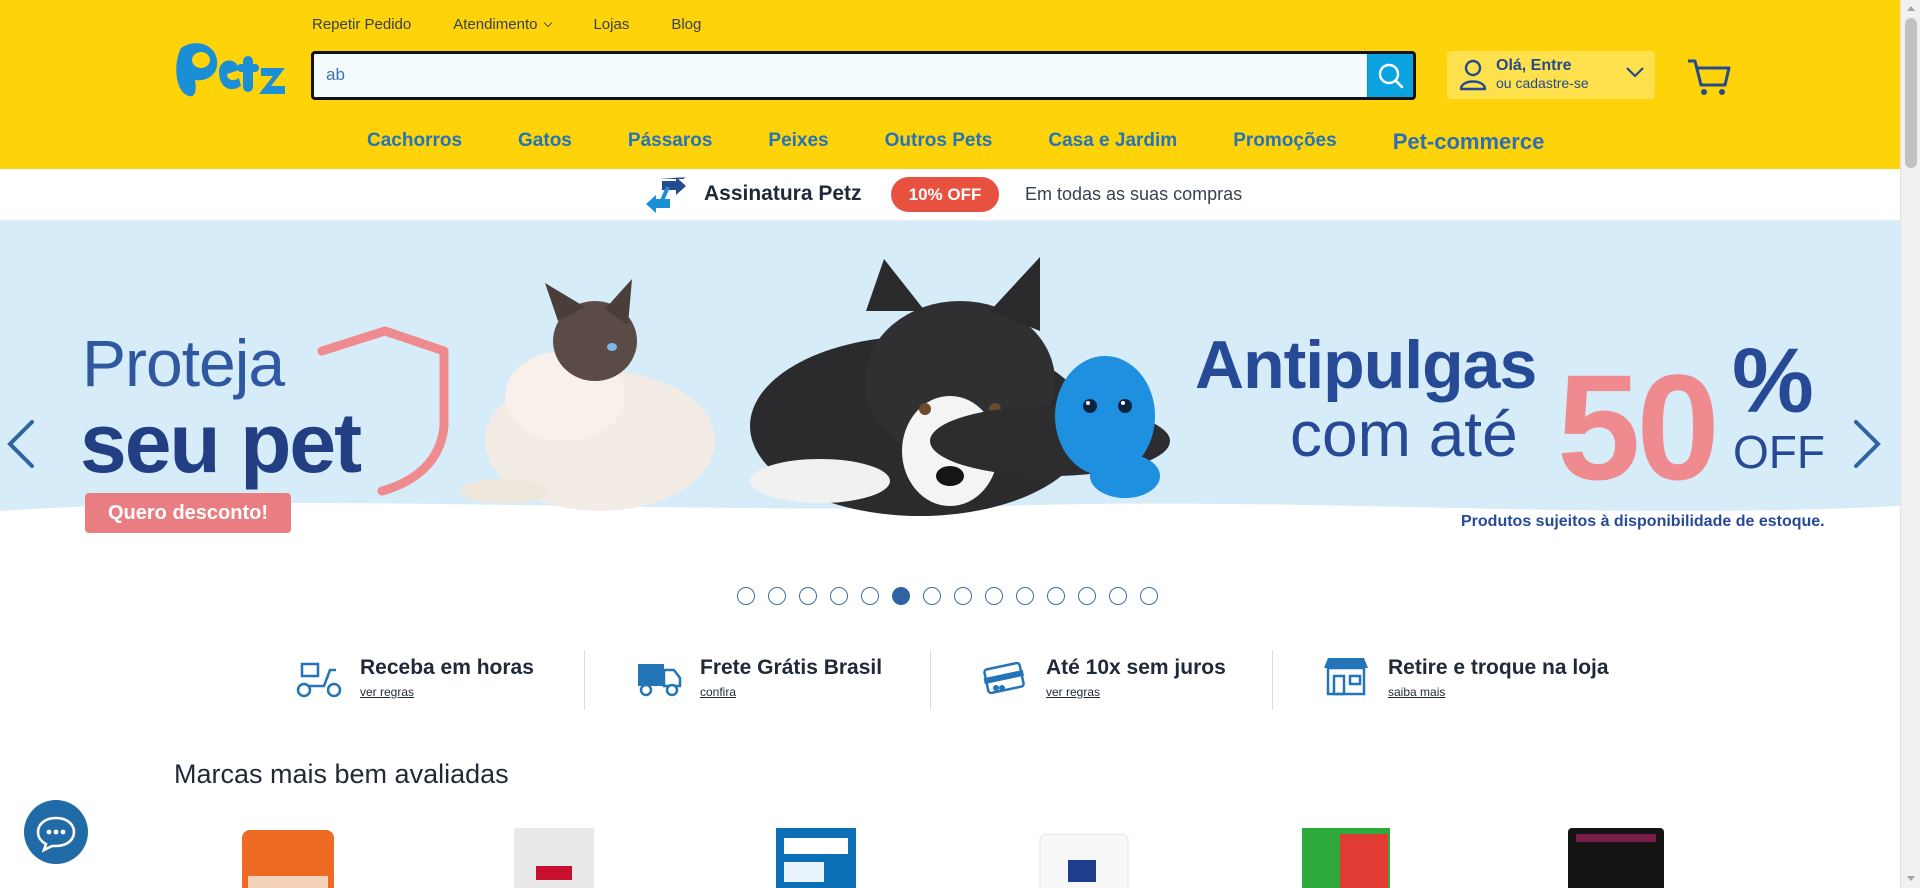 The image size is (1920, 888). I want to click on brand-petz-product, so click(1346, 858).